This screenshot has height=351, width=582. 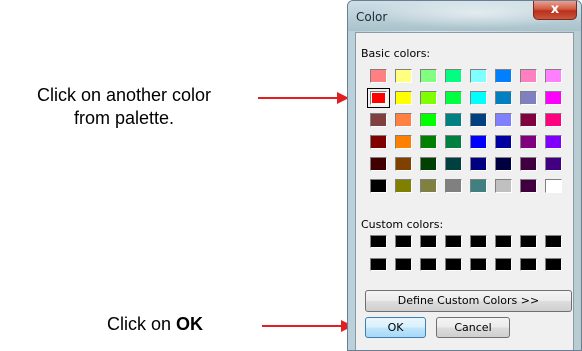 I want to click on custom-colors-grid, so click(x=466, y=253).